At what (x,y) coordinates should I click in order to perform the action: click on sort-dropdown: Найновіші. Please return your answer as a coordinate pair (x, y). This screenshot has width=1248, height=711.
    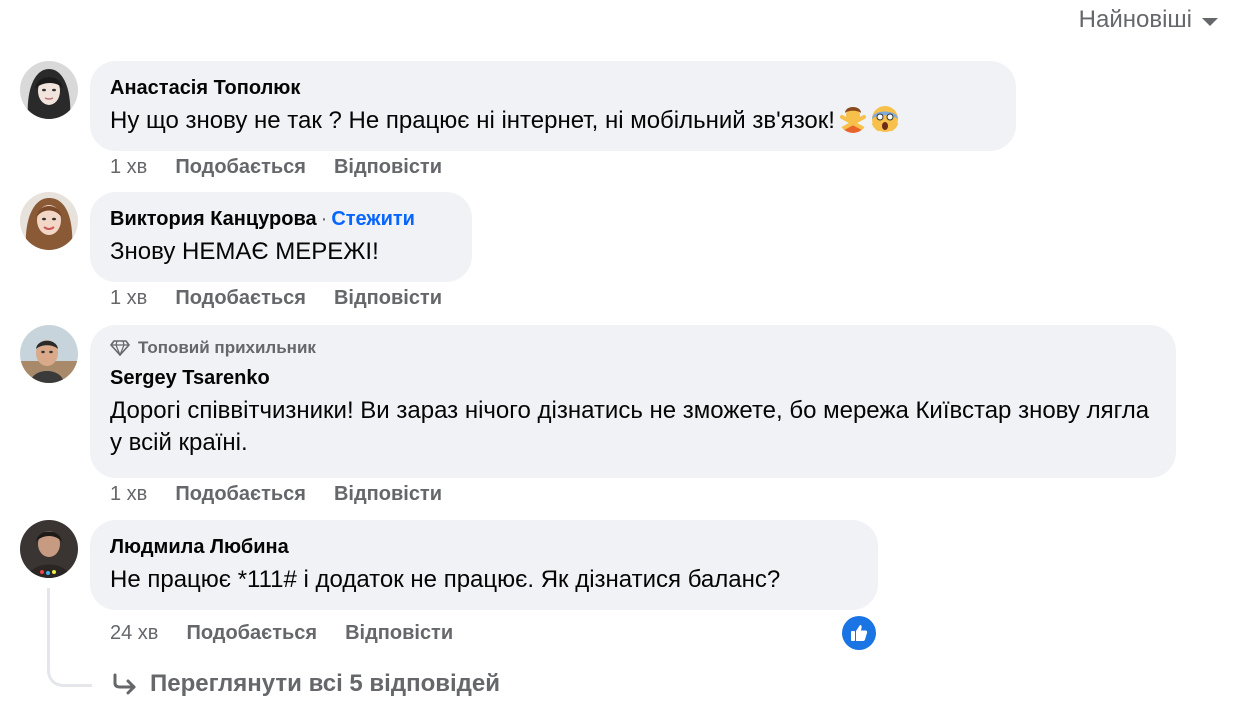
    Looking at the image, I should click on (1148, 20).